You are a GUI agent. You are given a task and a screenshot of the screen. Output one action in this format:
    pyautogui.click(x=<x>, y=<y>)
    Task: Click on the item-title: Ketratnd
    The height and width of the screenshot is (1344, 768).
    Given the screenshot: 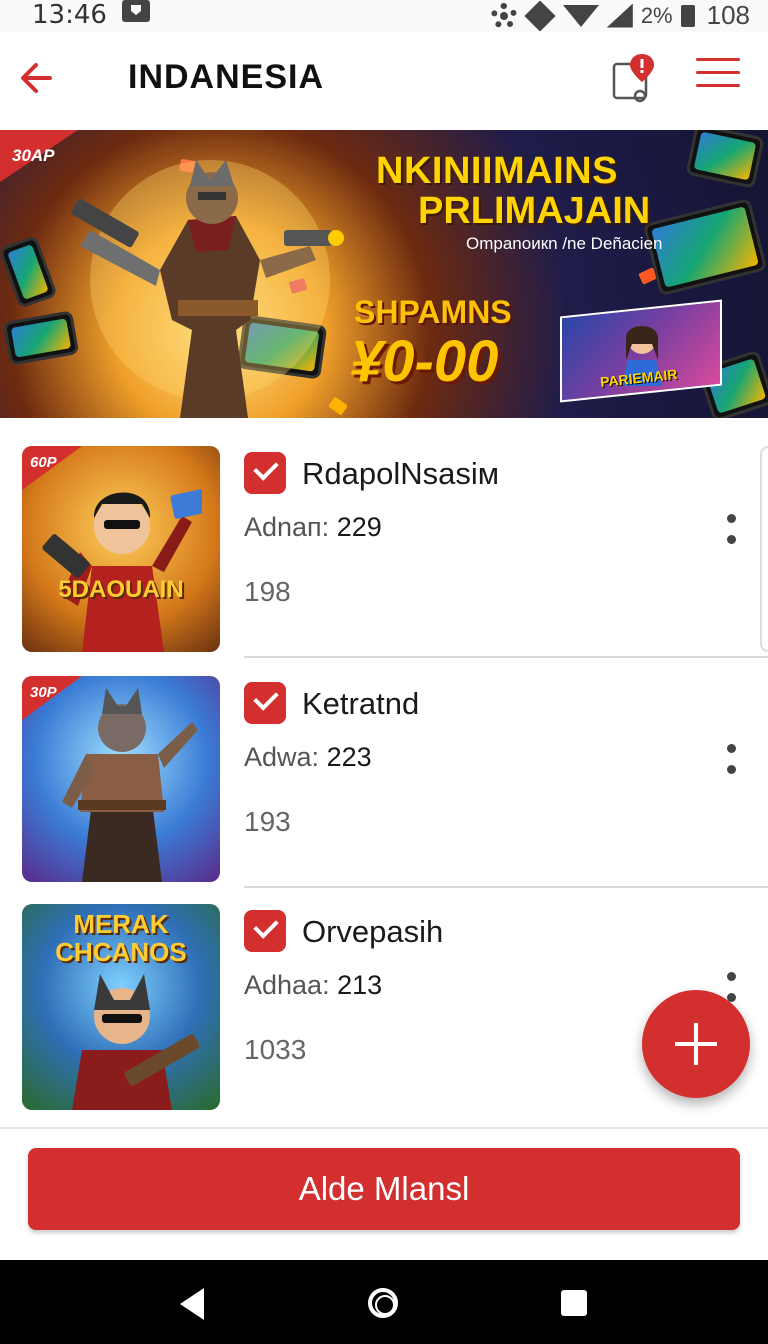 What is the action you would take?
    pyautogui.click(x=361, y=703)
    